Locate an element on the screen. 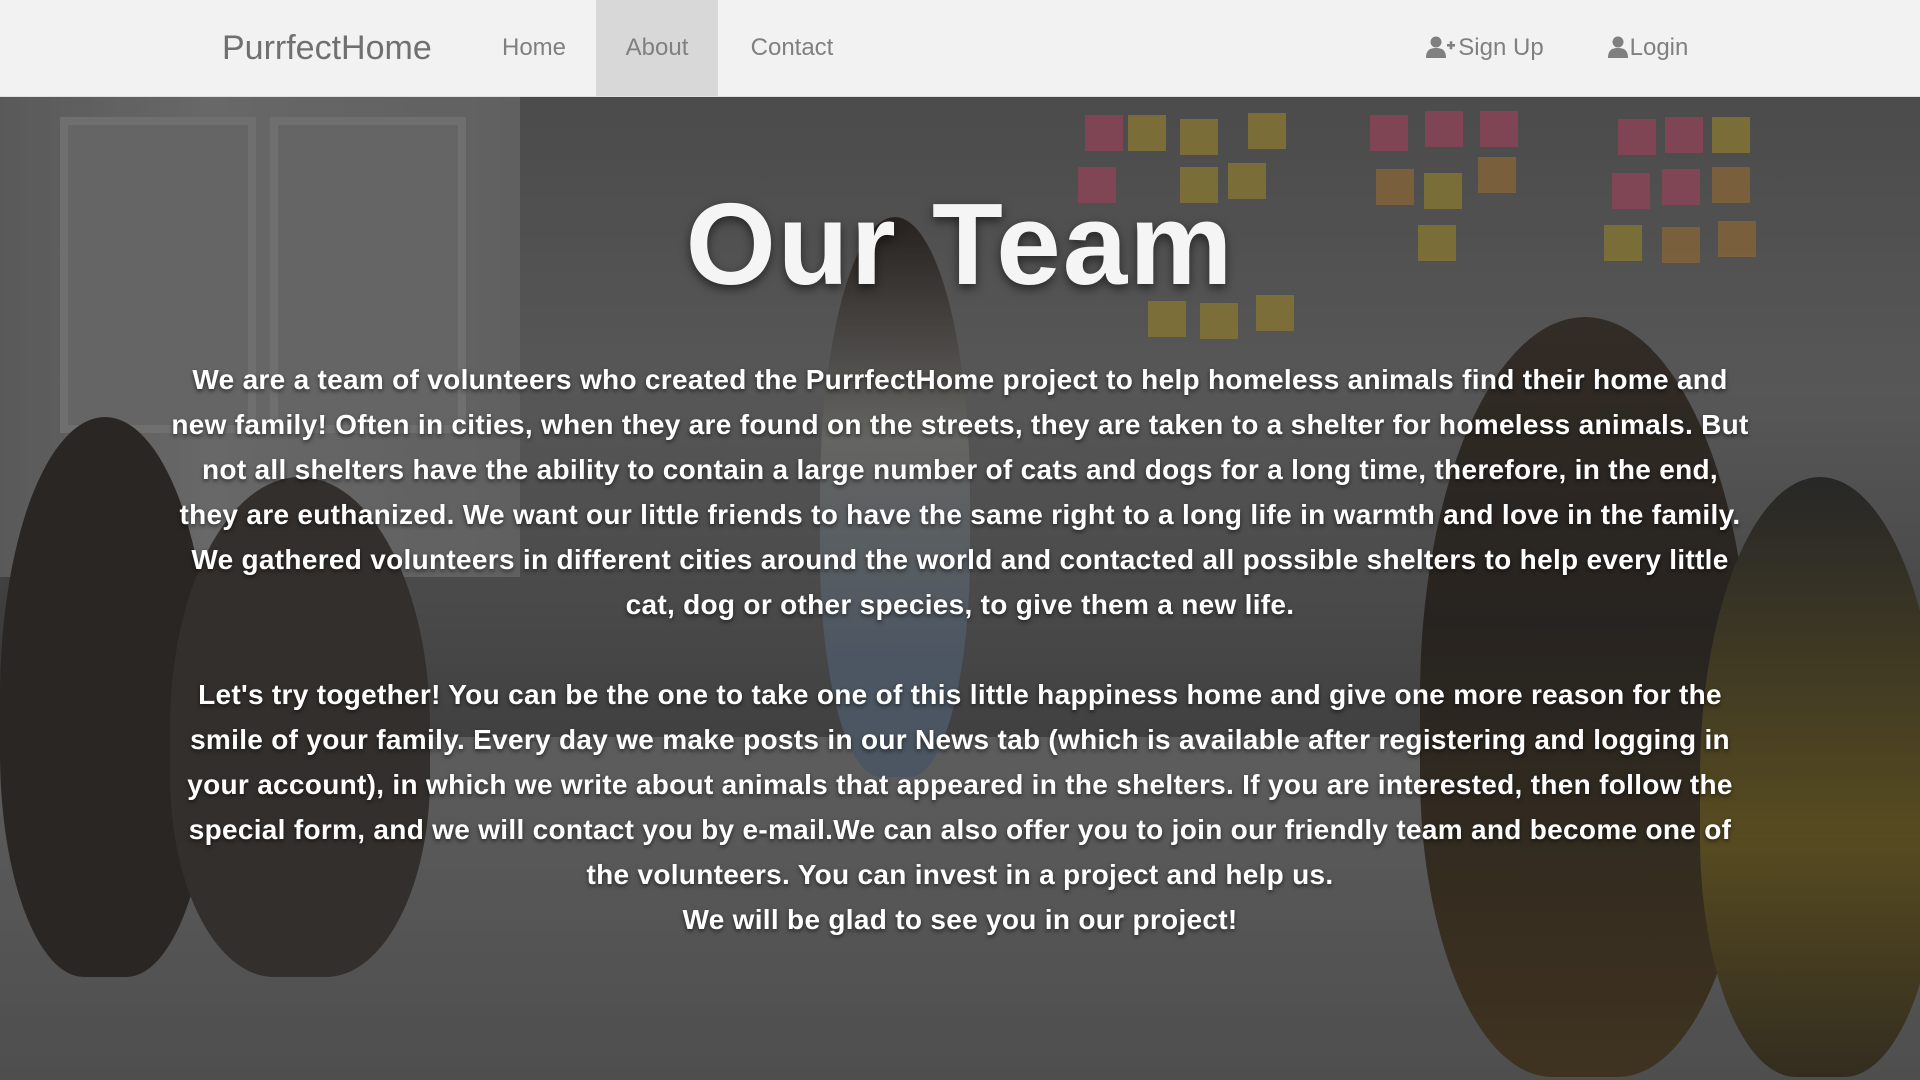  signup-button: Sign Up is located at coordinates (1485, 48).